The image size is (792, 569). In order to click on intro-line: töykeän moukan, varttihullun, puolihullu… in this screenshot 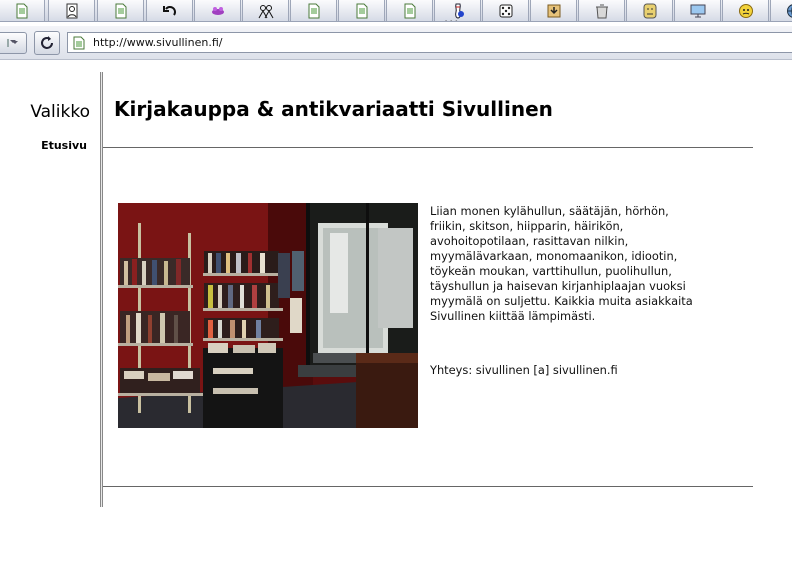, I will do `click(551, 271)`.